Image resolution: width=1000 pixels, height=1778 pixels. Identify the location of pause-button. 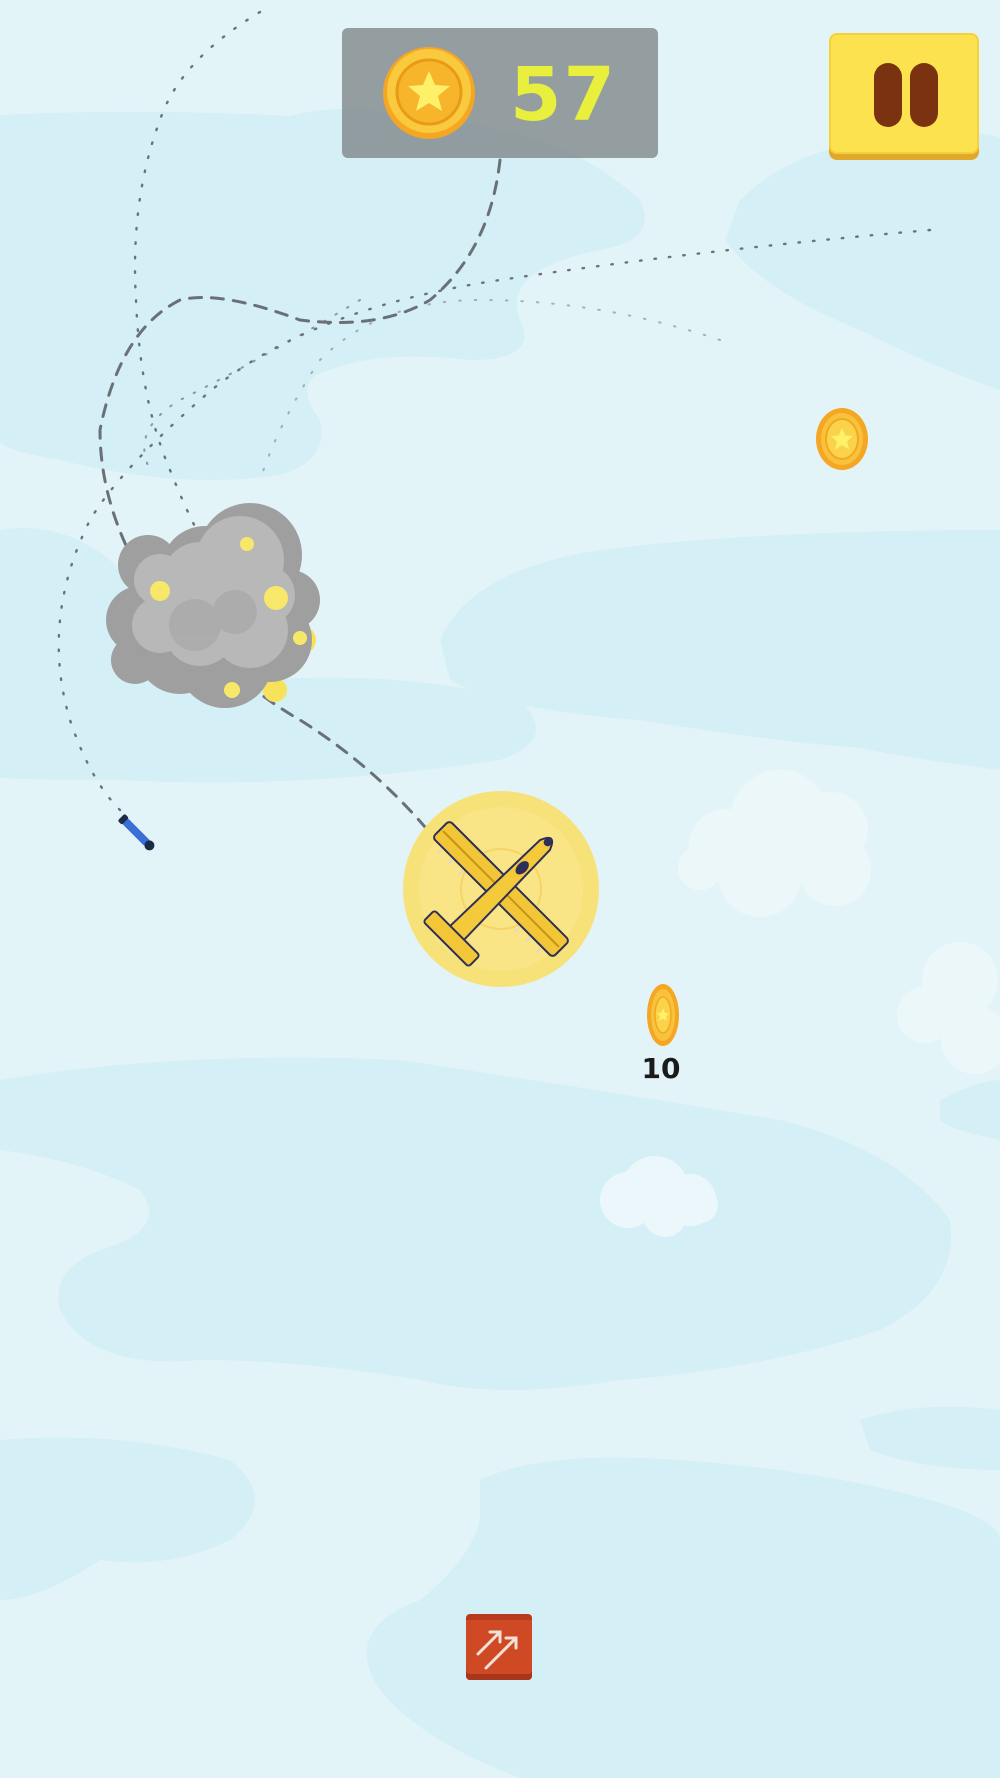
(904, 93).